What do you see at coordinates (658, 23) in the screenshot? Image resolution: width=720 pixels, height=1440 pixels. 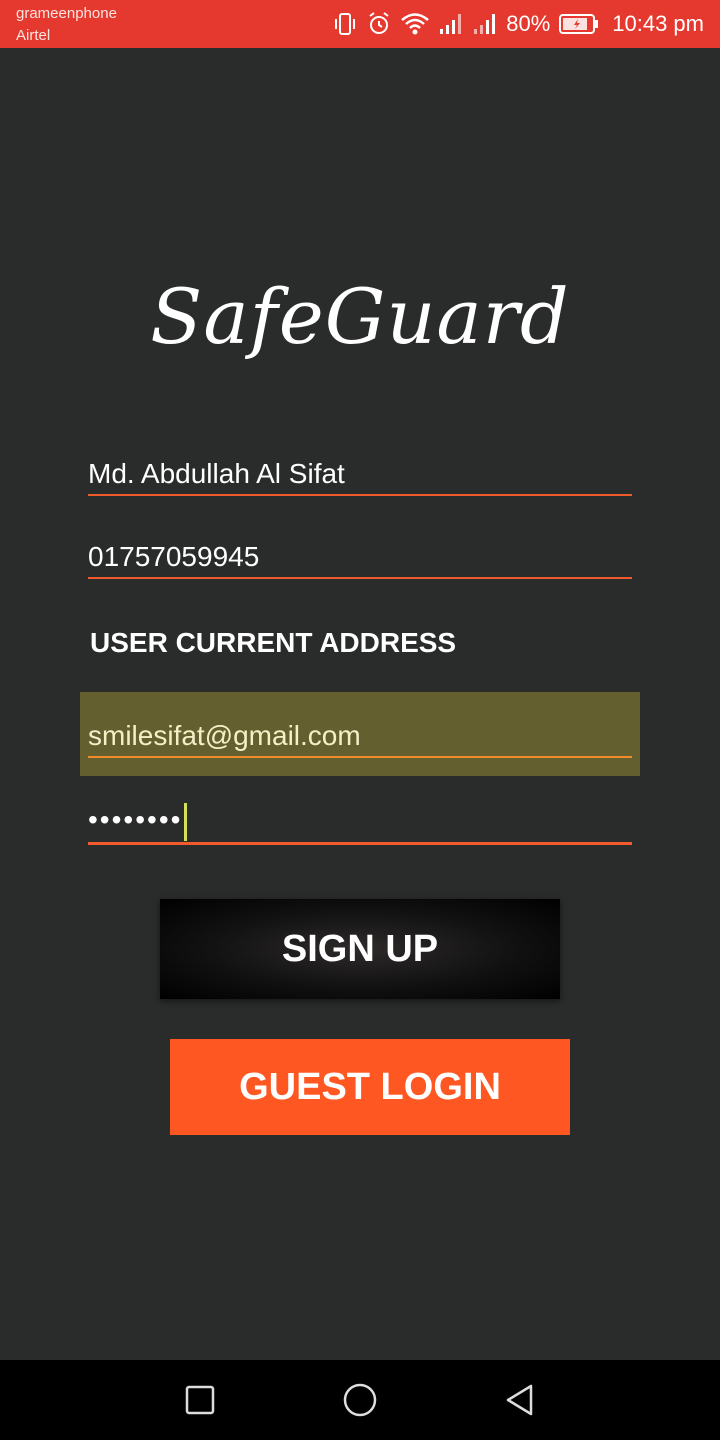 I see `clock: 10:43 pm` at bounding box center [658, 23].